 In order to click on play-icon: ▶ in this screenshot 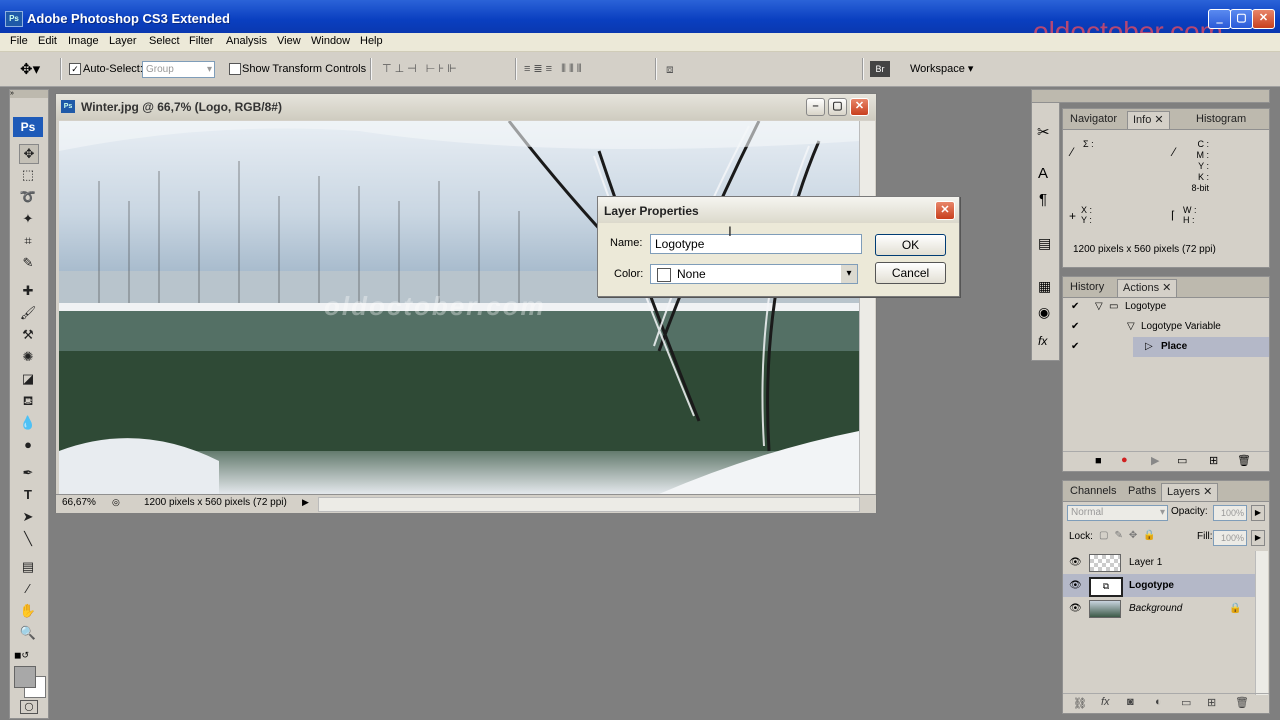, I will do `click(1155, 460)`.